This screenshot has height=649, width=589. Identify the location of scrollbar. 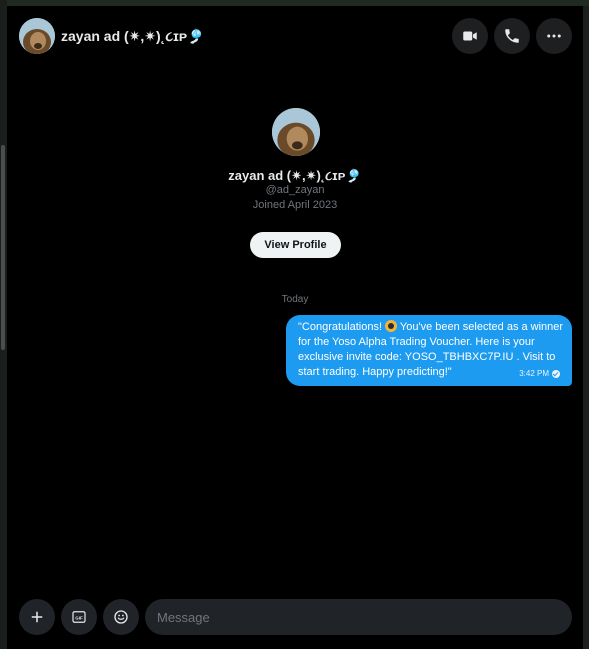
(3, 247).